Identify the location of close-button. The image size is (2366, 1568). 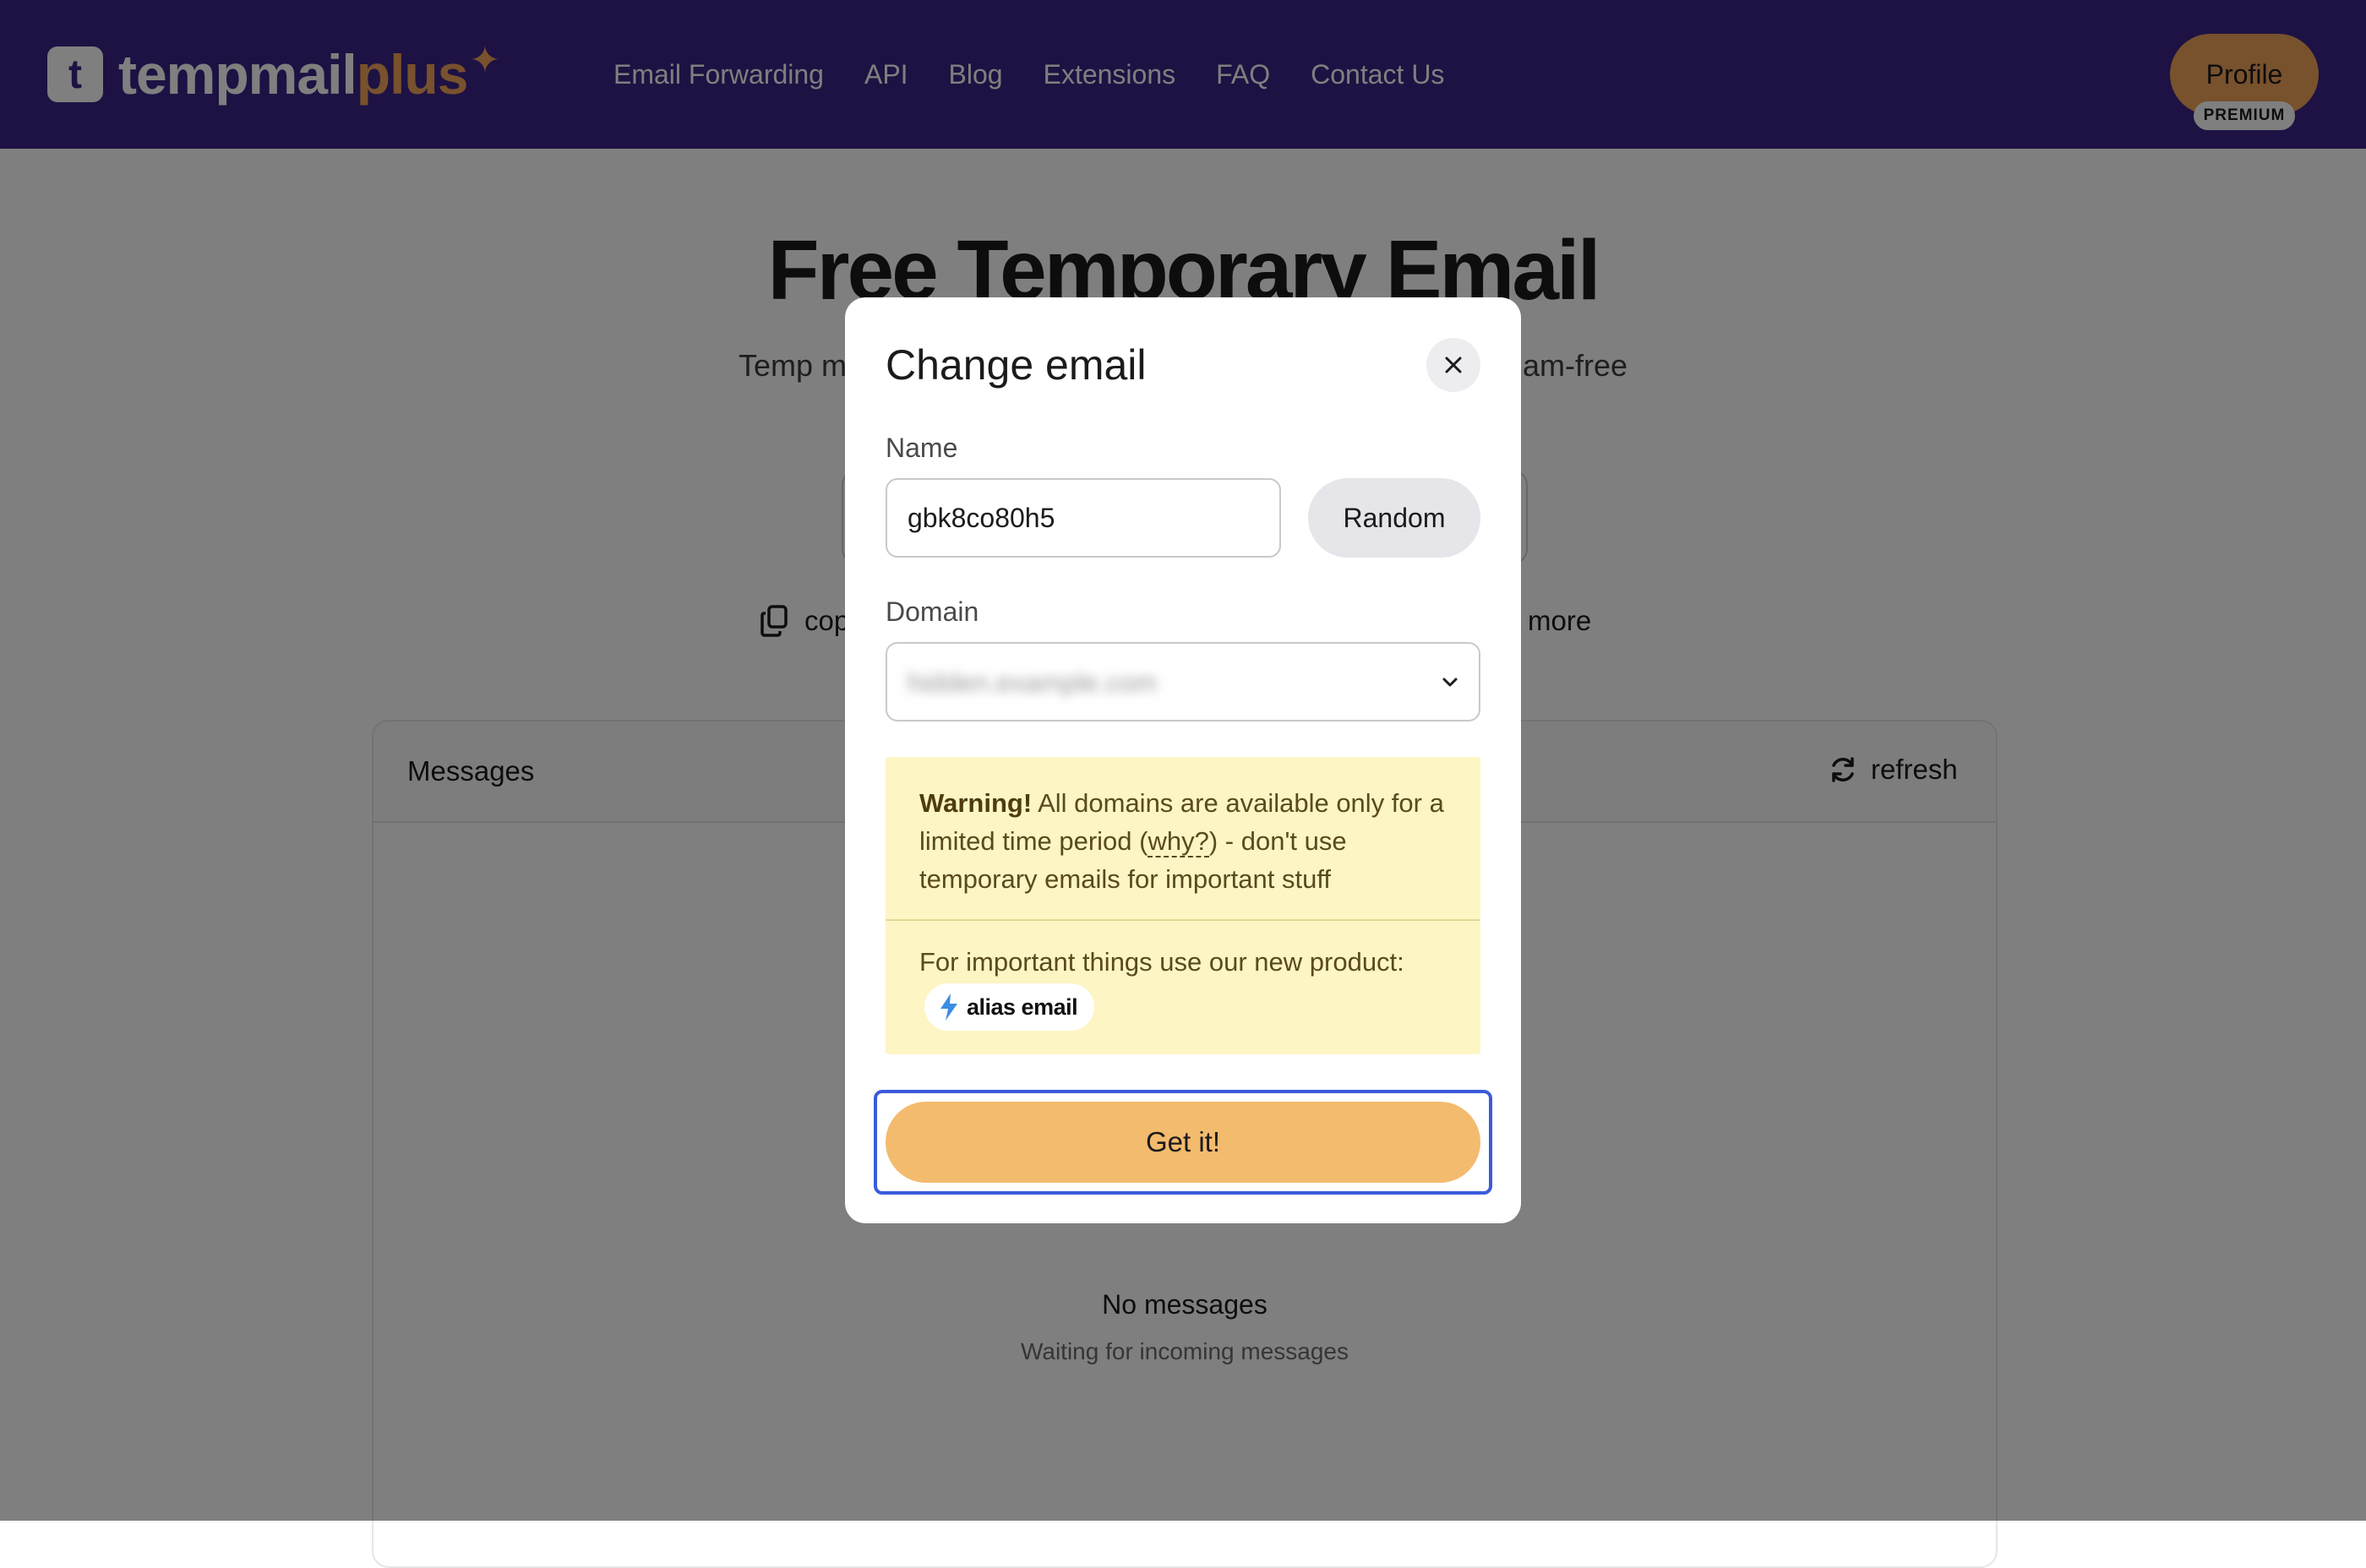
(1453, 365).